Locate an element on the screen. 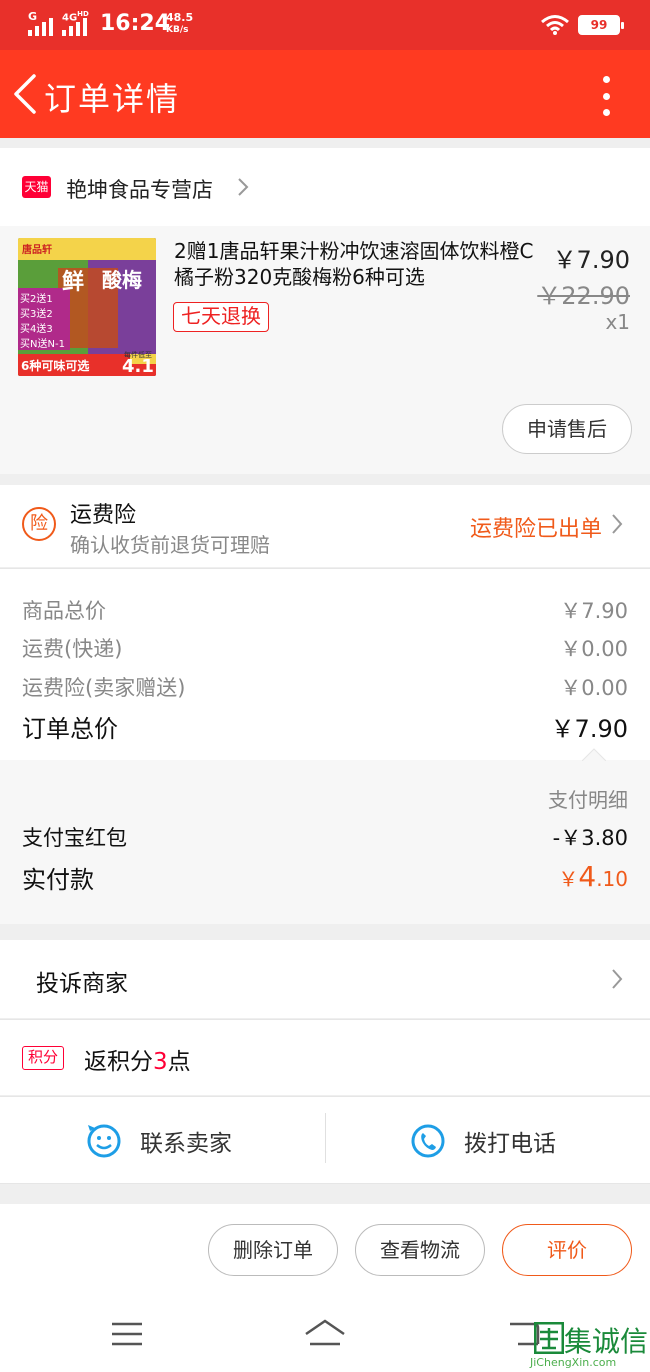 Image resolution: width=650 pixels, height=1372 pixels. contact-bar: 联系卖家 拨打电话 is located at coordinates (325, 1140).